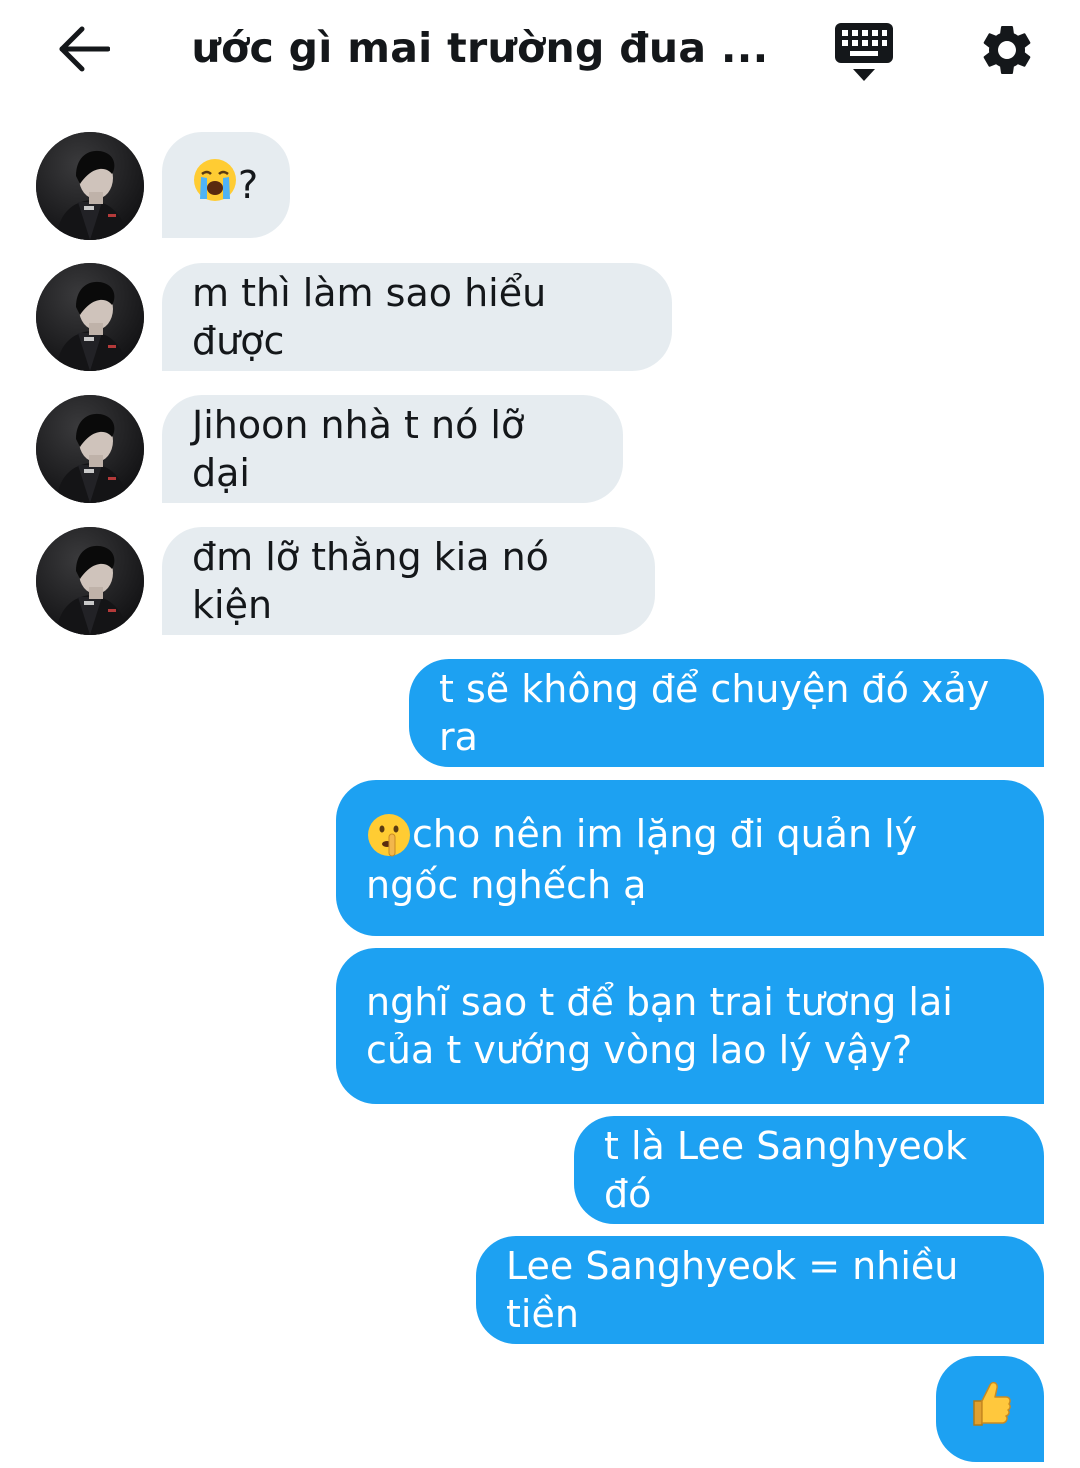  I want to click on message-text: Lee Sanghyeok = nhiều tiền, so click(732, 1290).